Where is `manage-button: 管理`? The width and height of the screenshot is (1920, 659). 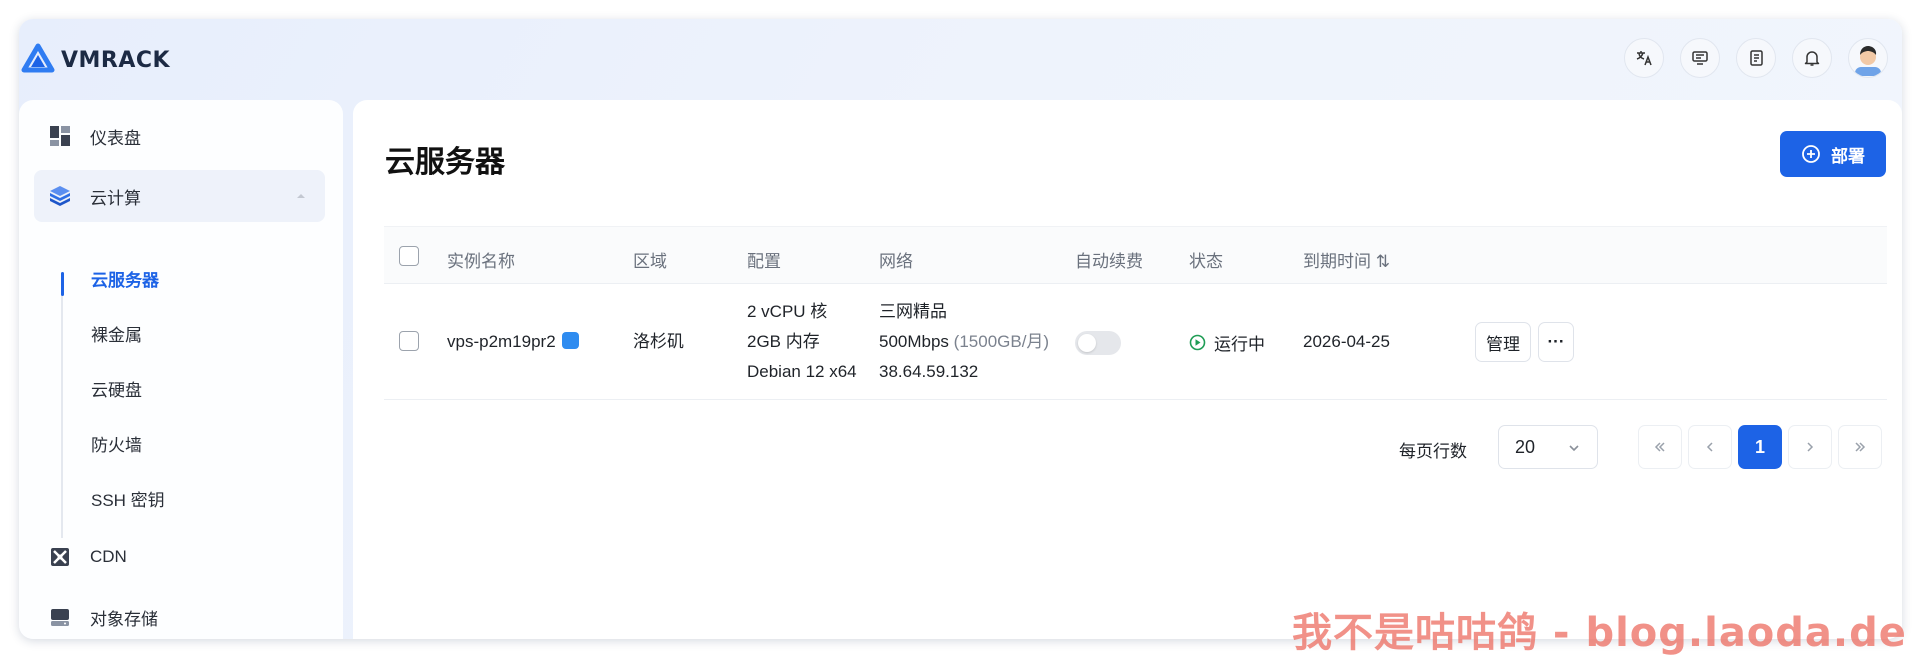
manage-button: 管理 is located at coordinates (1503, 342).